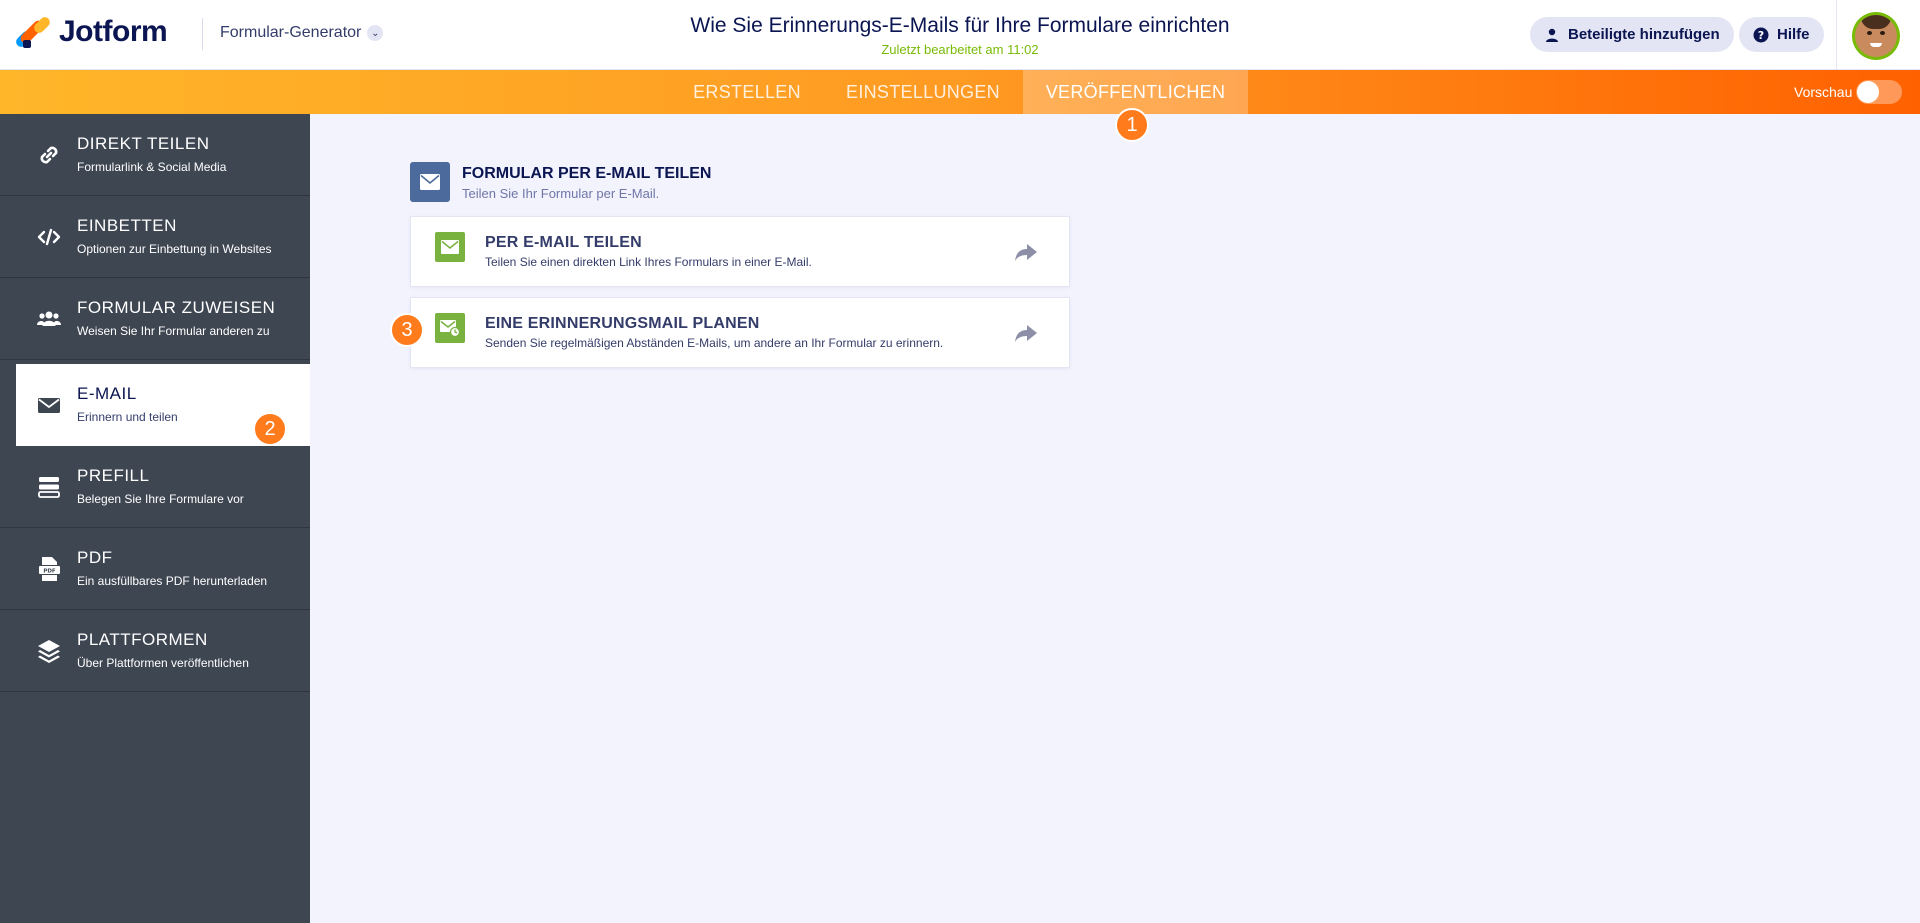 This screenshot has width=1920, height=923. I want to click on jotform-logo-icon, so click(33, 32).